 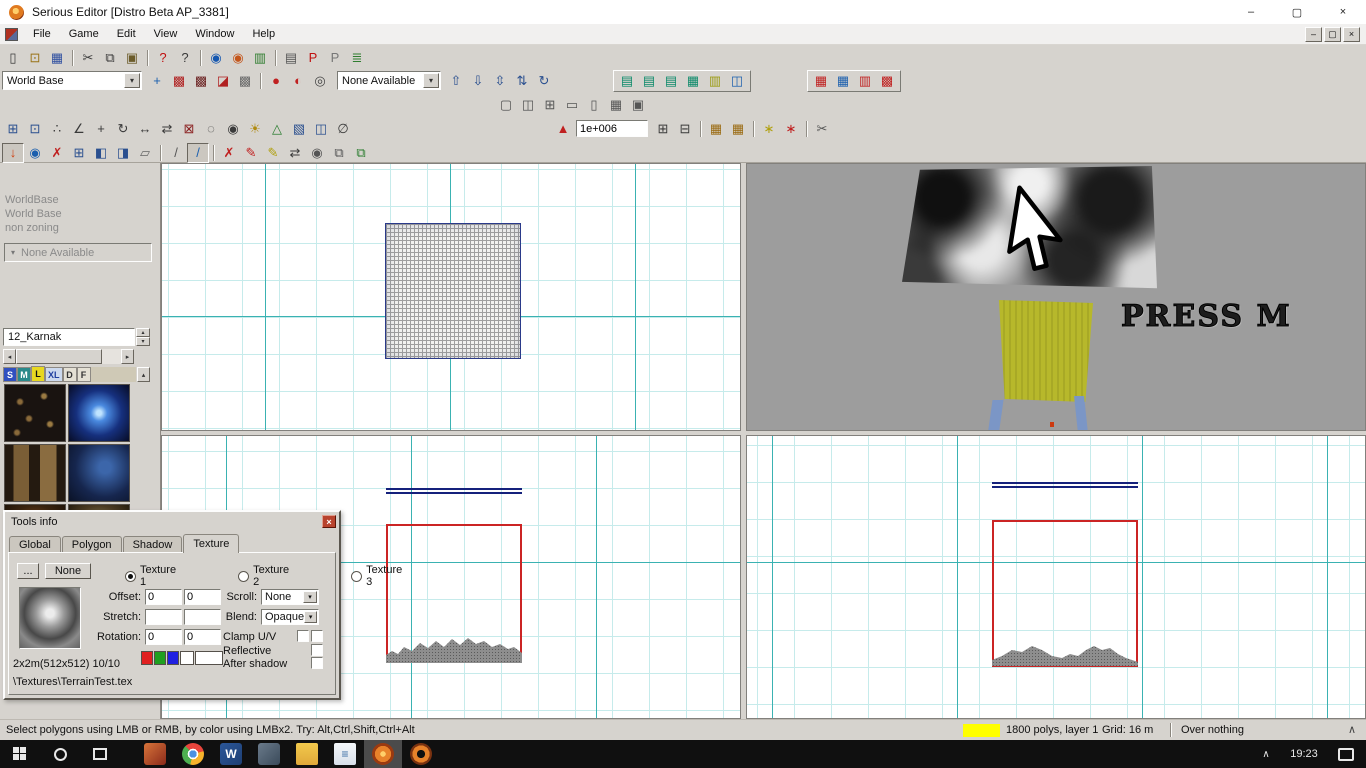 I want to click on mip-more-icon: ⊞, so click(x=663, y=129).